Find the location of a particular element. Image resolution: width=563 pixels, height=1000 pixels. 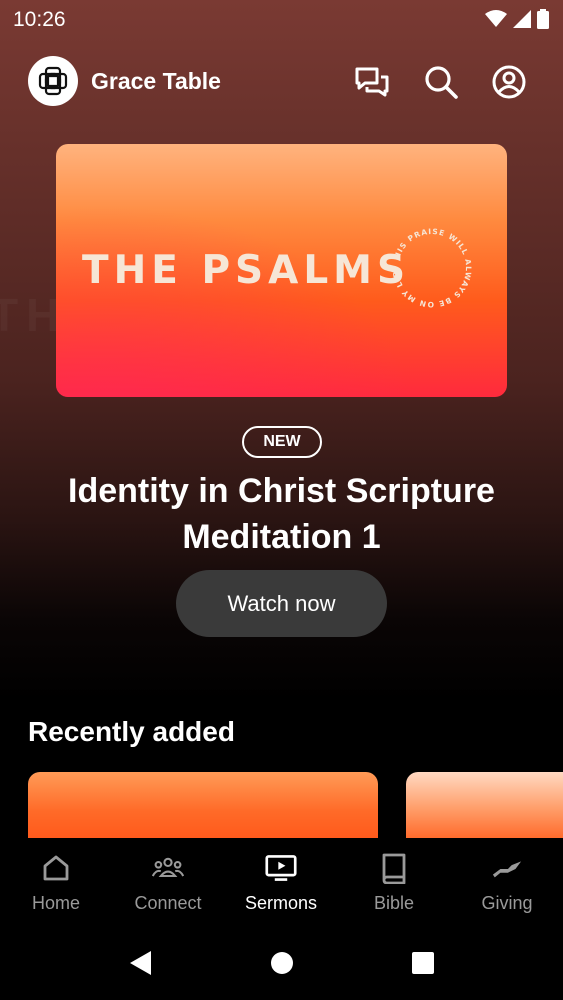

hero-circle-caption: HIS PRAISE WILL ALWAYS BE ON MY LIPS is located at coordinates (428, 264).